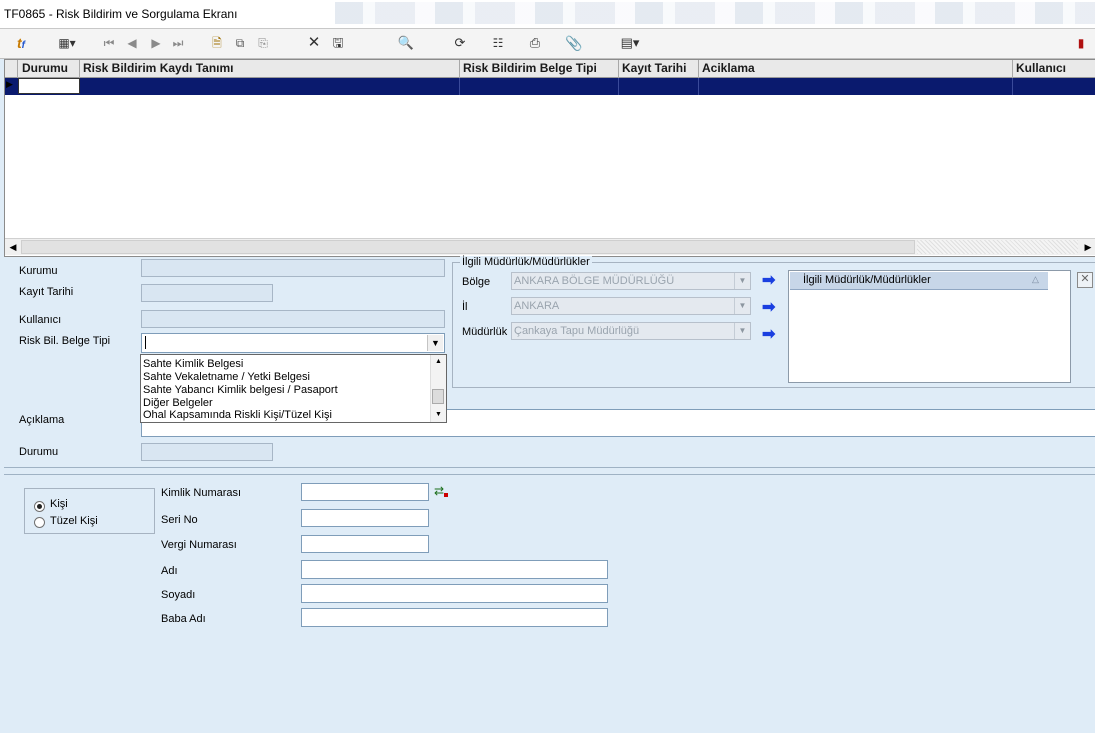  Describe the element at coordinates (183, 619) in the screenshot. I see `baba-adi-label: Baba Adı` at that location.